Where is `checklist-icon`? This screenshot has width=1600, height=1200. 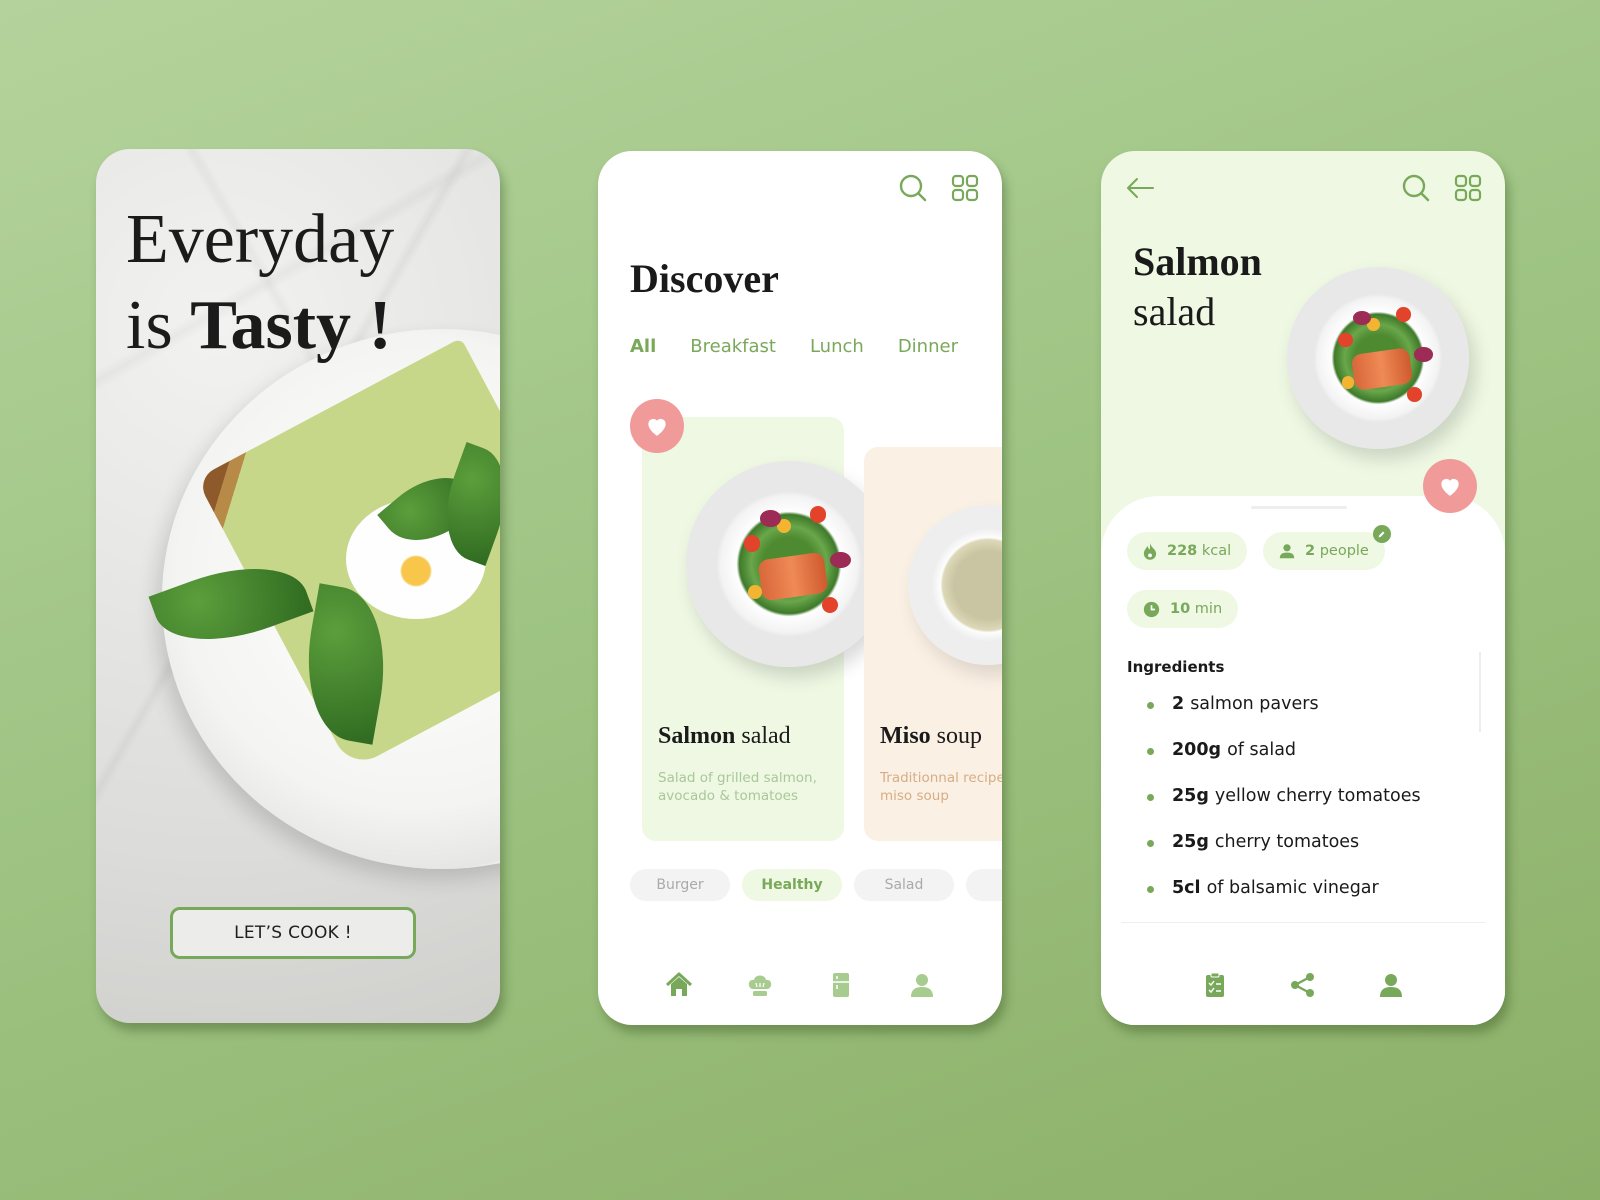 checklist-icon is located at coordinates (1215, 985).